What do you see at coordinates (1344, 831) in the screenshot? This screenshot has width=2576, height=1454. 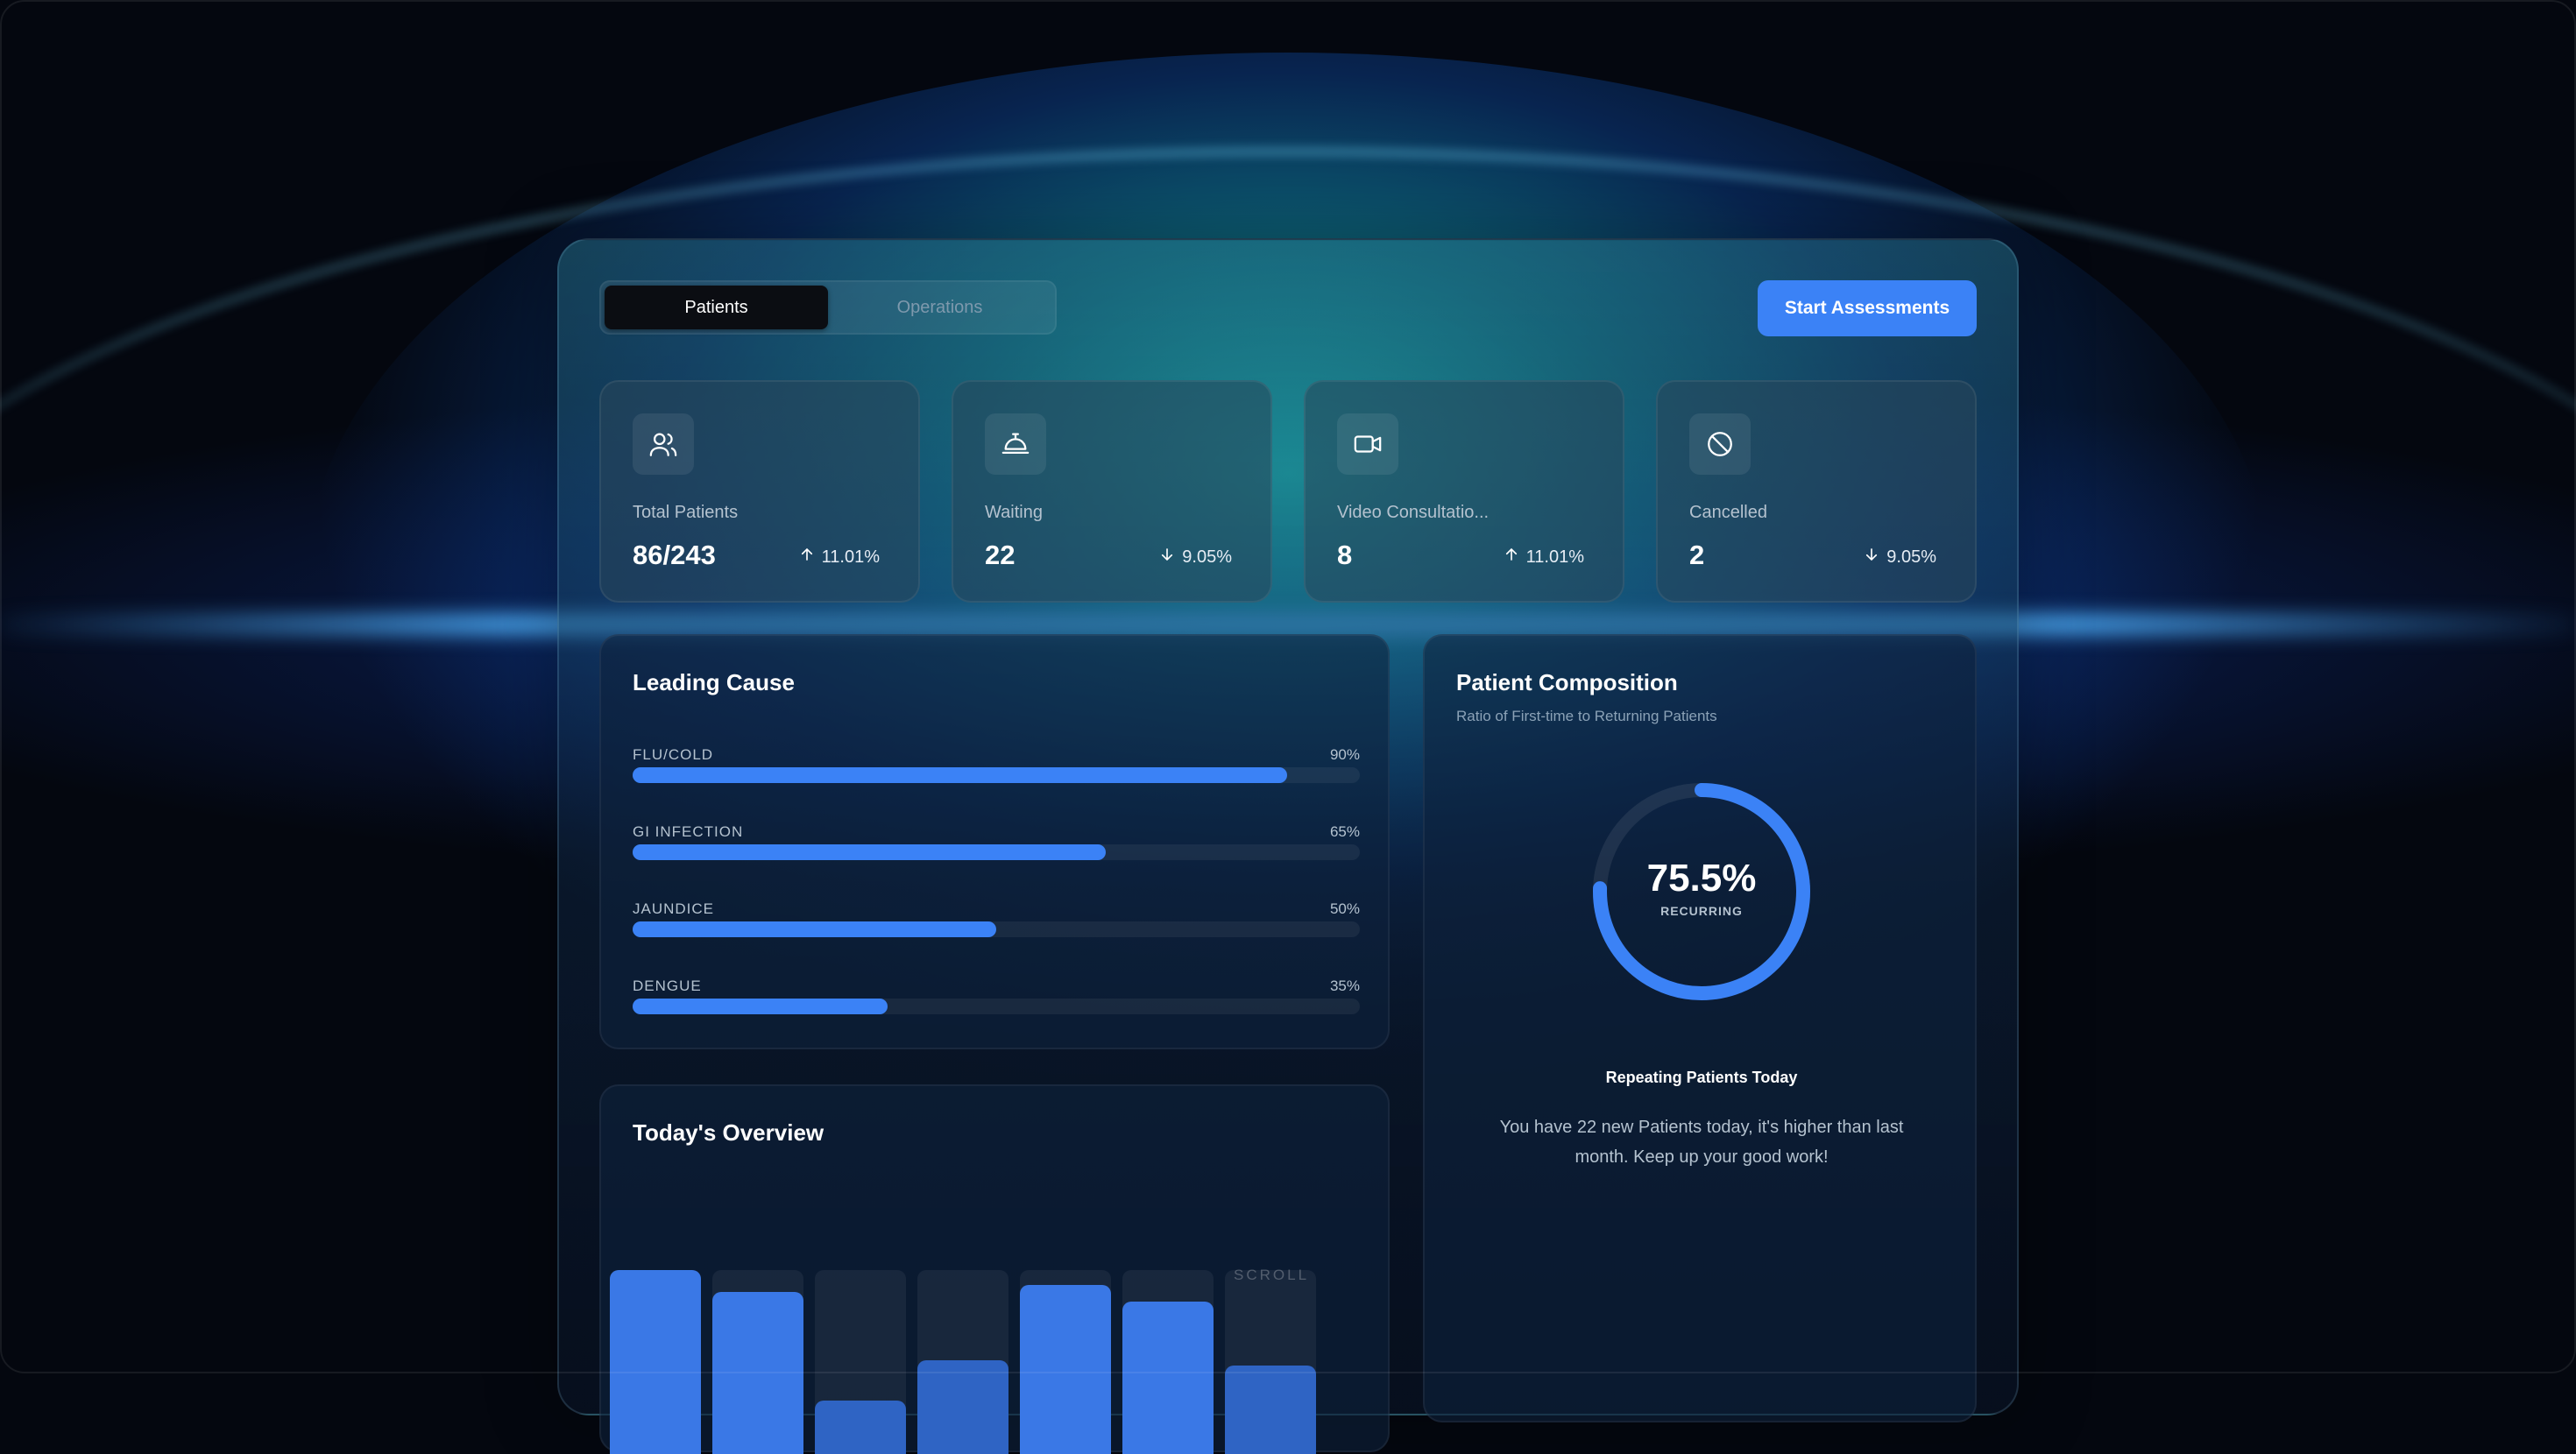 I see `cause-value: 65%` at bounding box center [1344, 831].